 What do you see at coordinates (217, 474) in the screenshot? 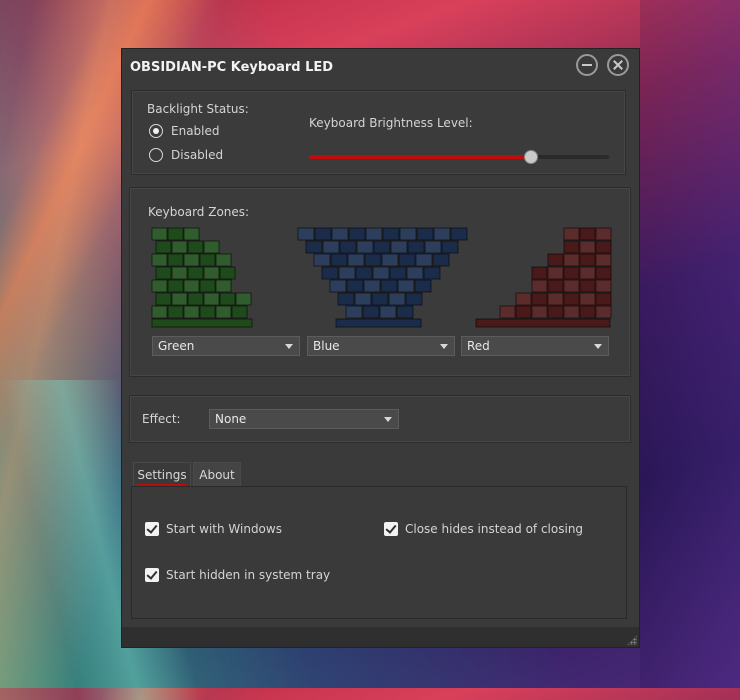
I see `tab-about: About` at bounding box center [217, 474].